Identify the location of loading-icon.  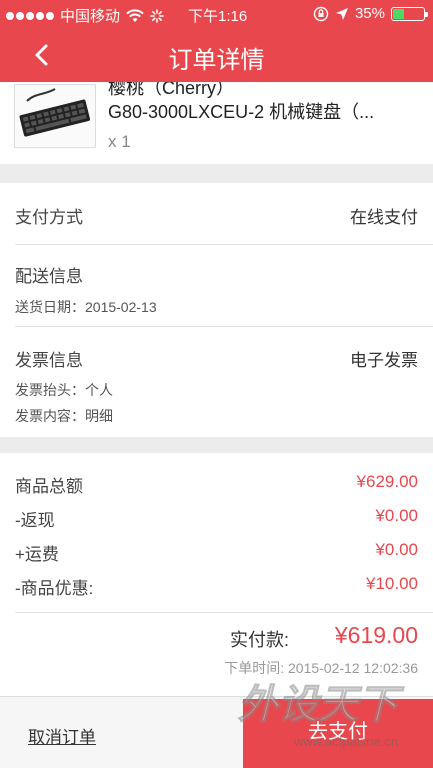
(157, 15).